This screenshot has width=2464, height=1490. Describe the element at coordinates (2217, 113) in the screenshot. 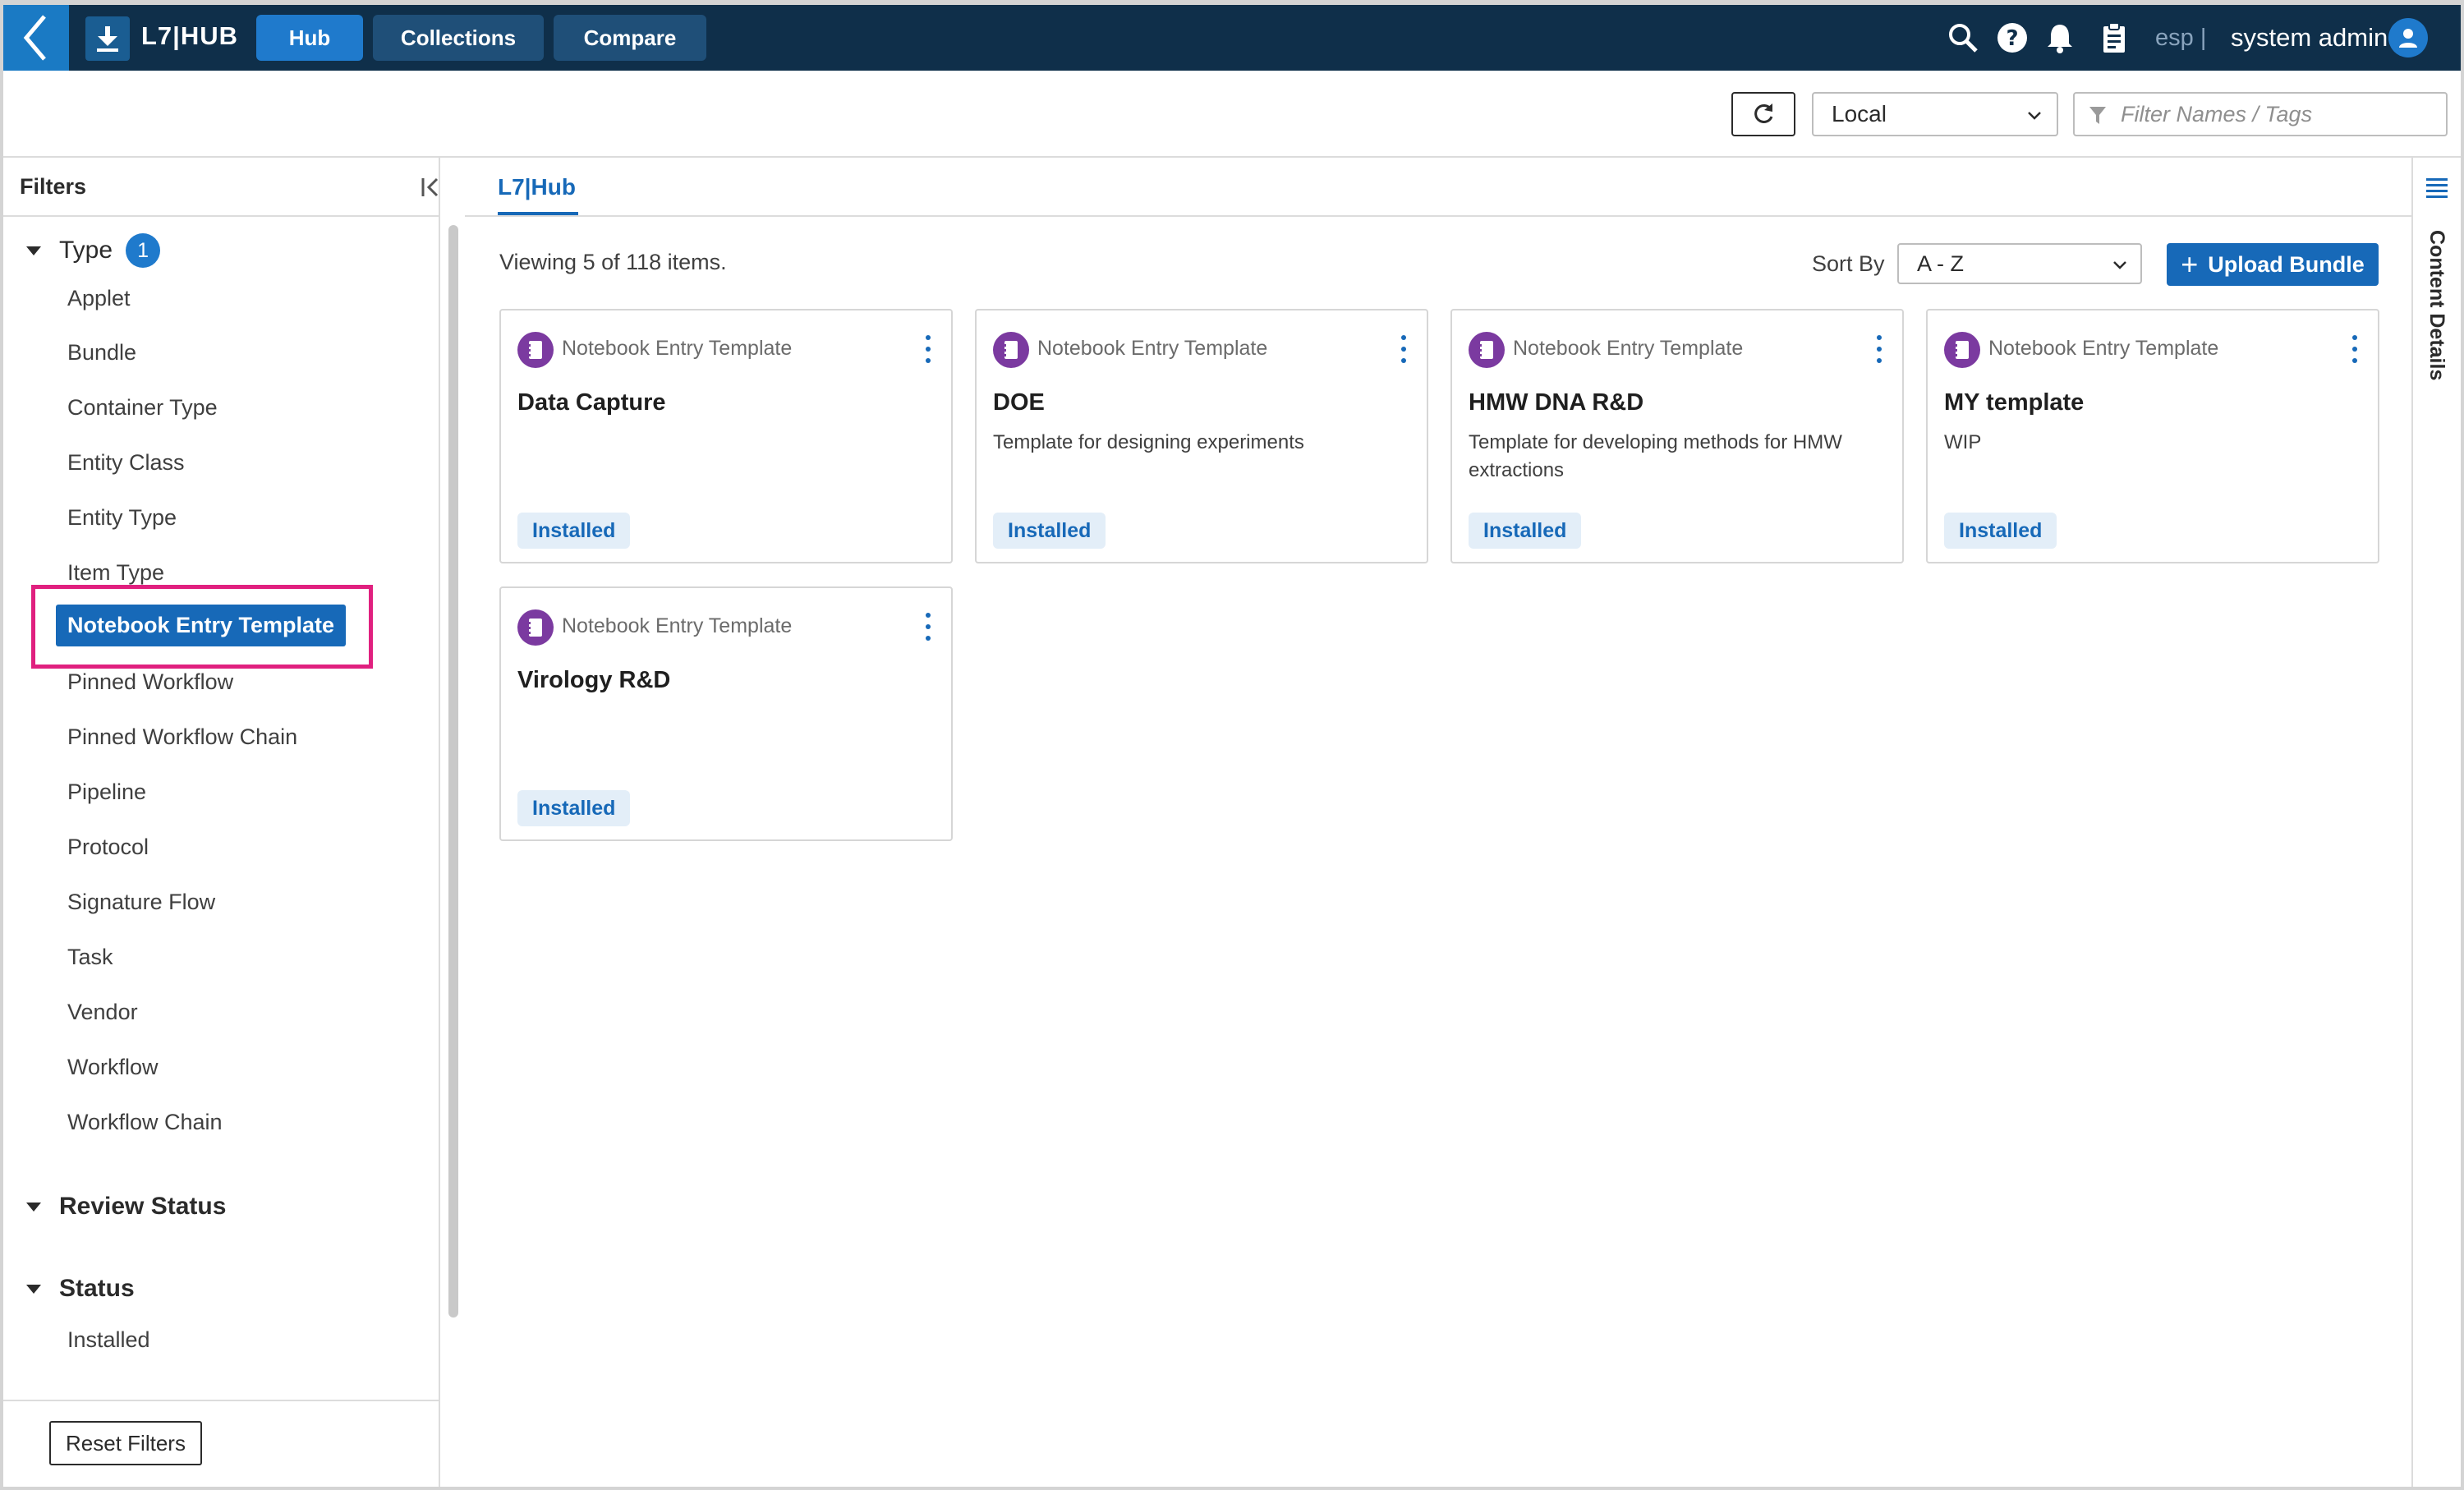

I see `filter-placeholder: Filter Names / Tags` at that location.